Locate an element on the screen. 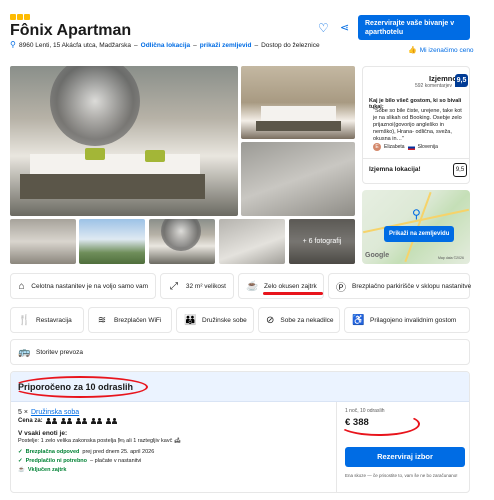  feature-rest: – plačate v nastanitvi is located at coordinates (116, 461).